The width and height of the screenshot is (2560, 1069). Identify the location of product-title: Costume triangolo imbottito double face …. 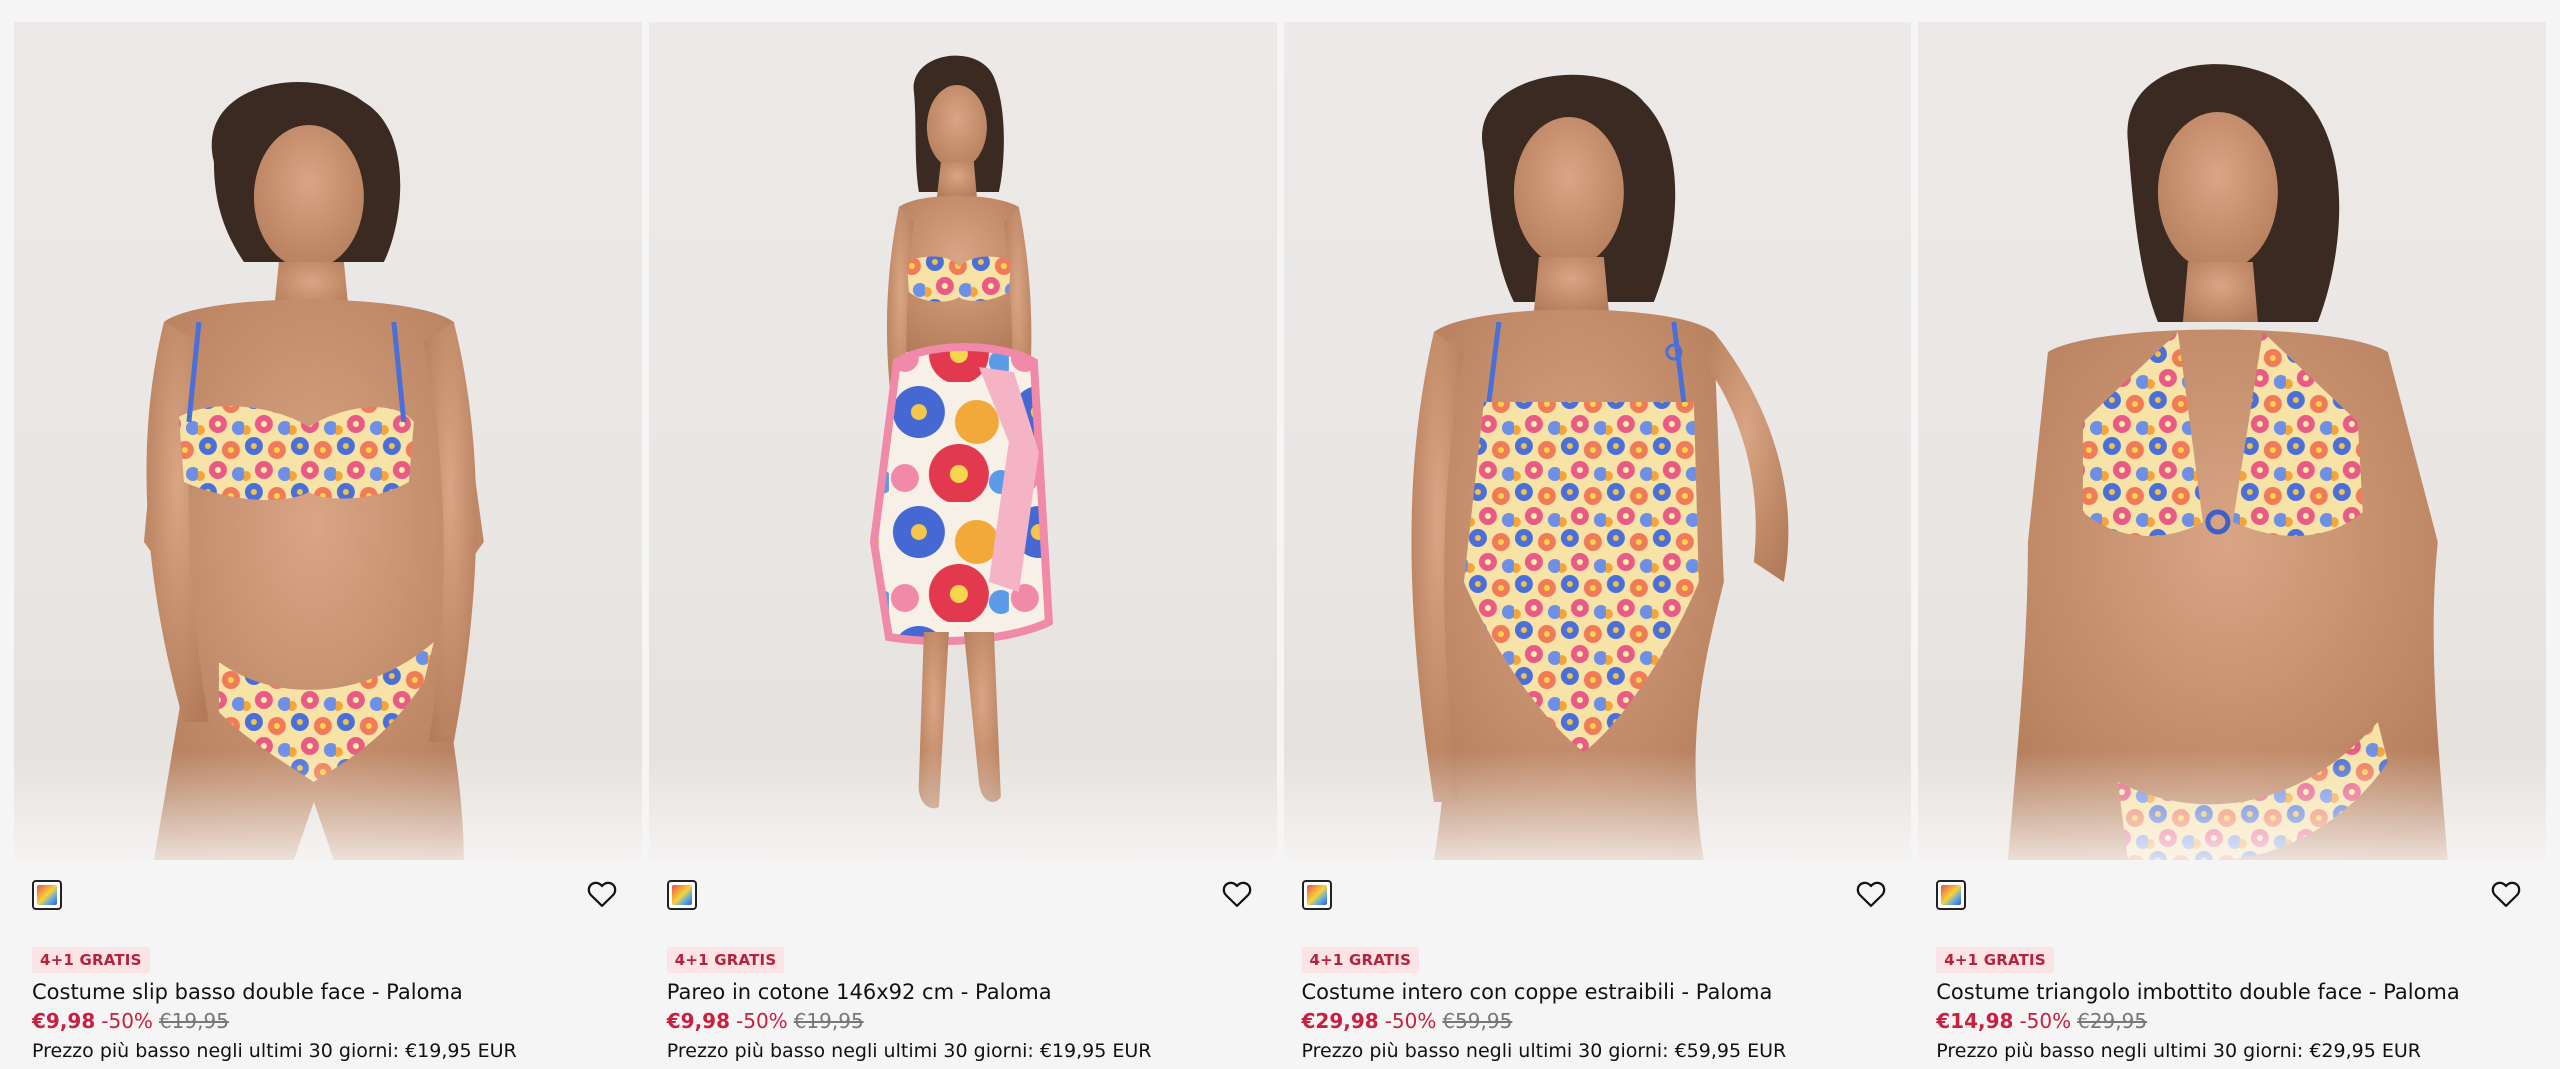
(2234, 992).